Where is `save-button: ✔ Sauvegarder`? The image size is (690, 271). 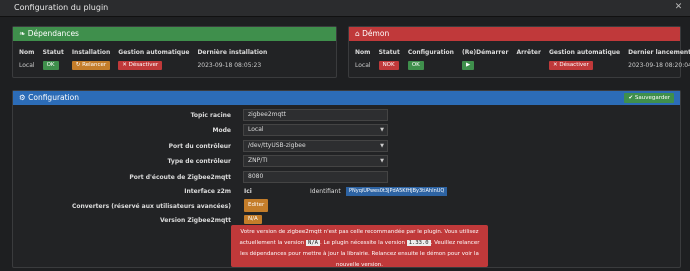
save-button: ✔ Sauvegarder is located at coordinates (649, 98).